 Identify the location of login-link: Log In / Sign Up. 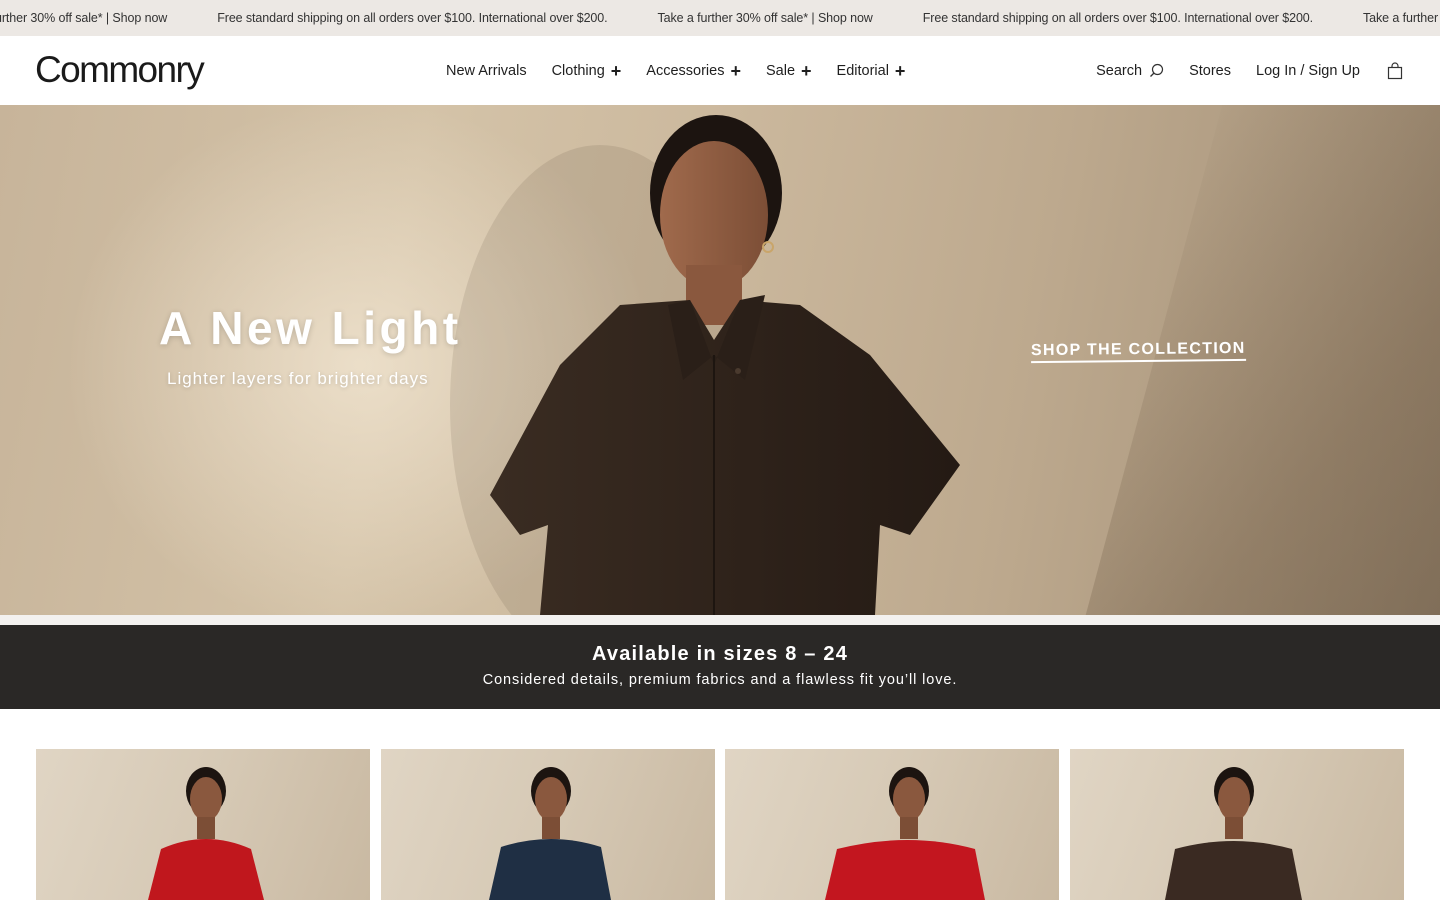
(1308, 71).